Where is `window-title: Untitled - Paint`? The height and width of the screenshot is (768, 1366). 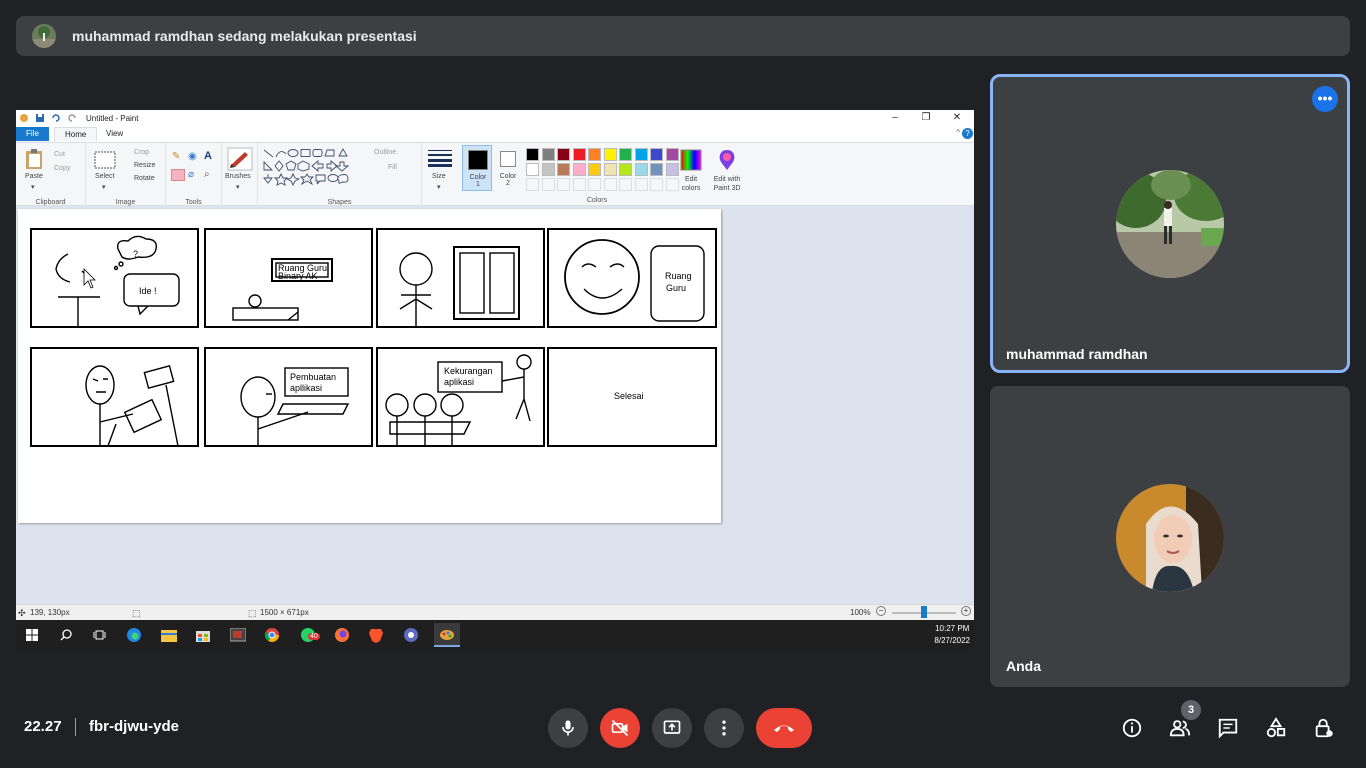
window-title: Untitled - Paint is located at coordinates (112, 118).